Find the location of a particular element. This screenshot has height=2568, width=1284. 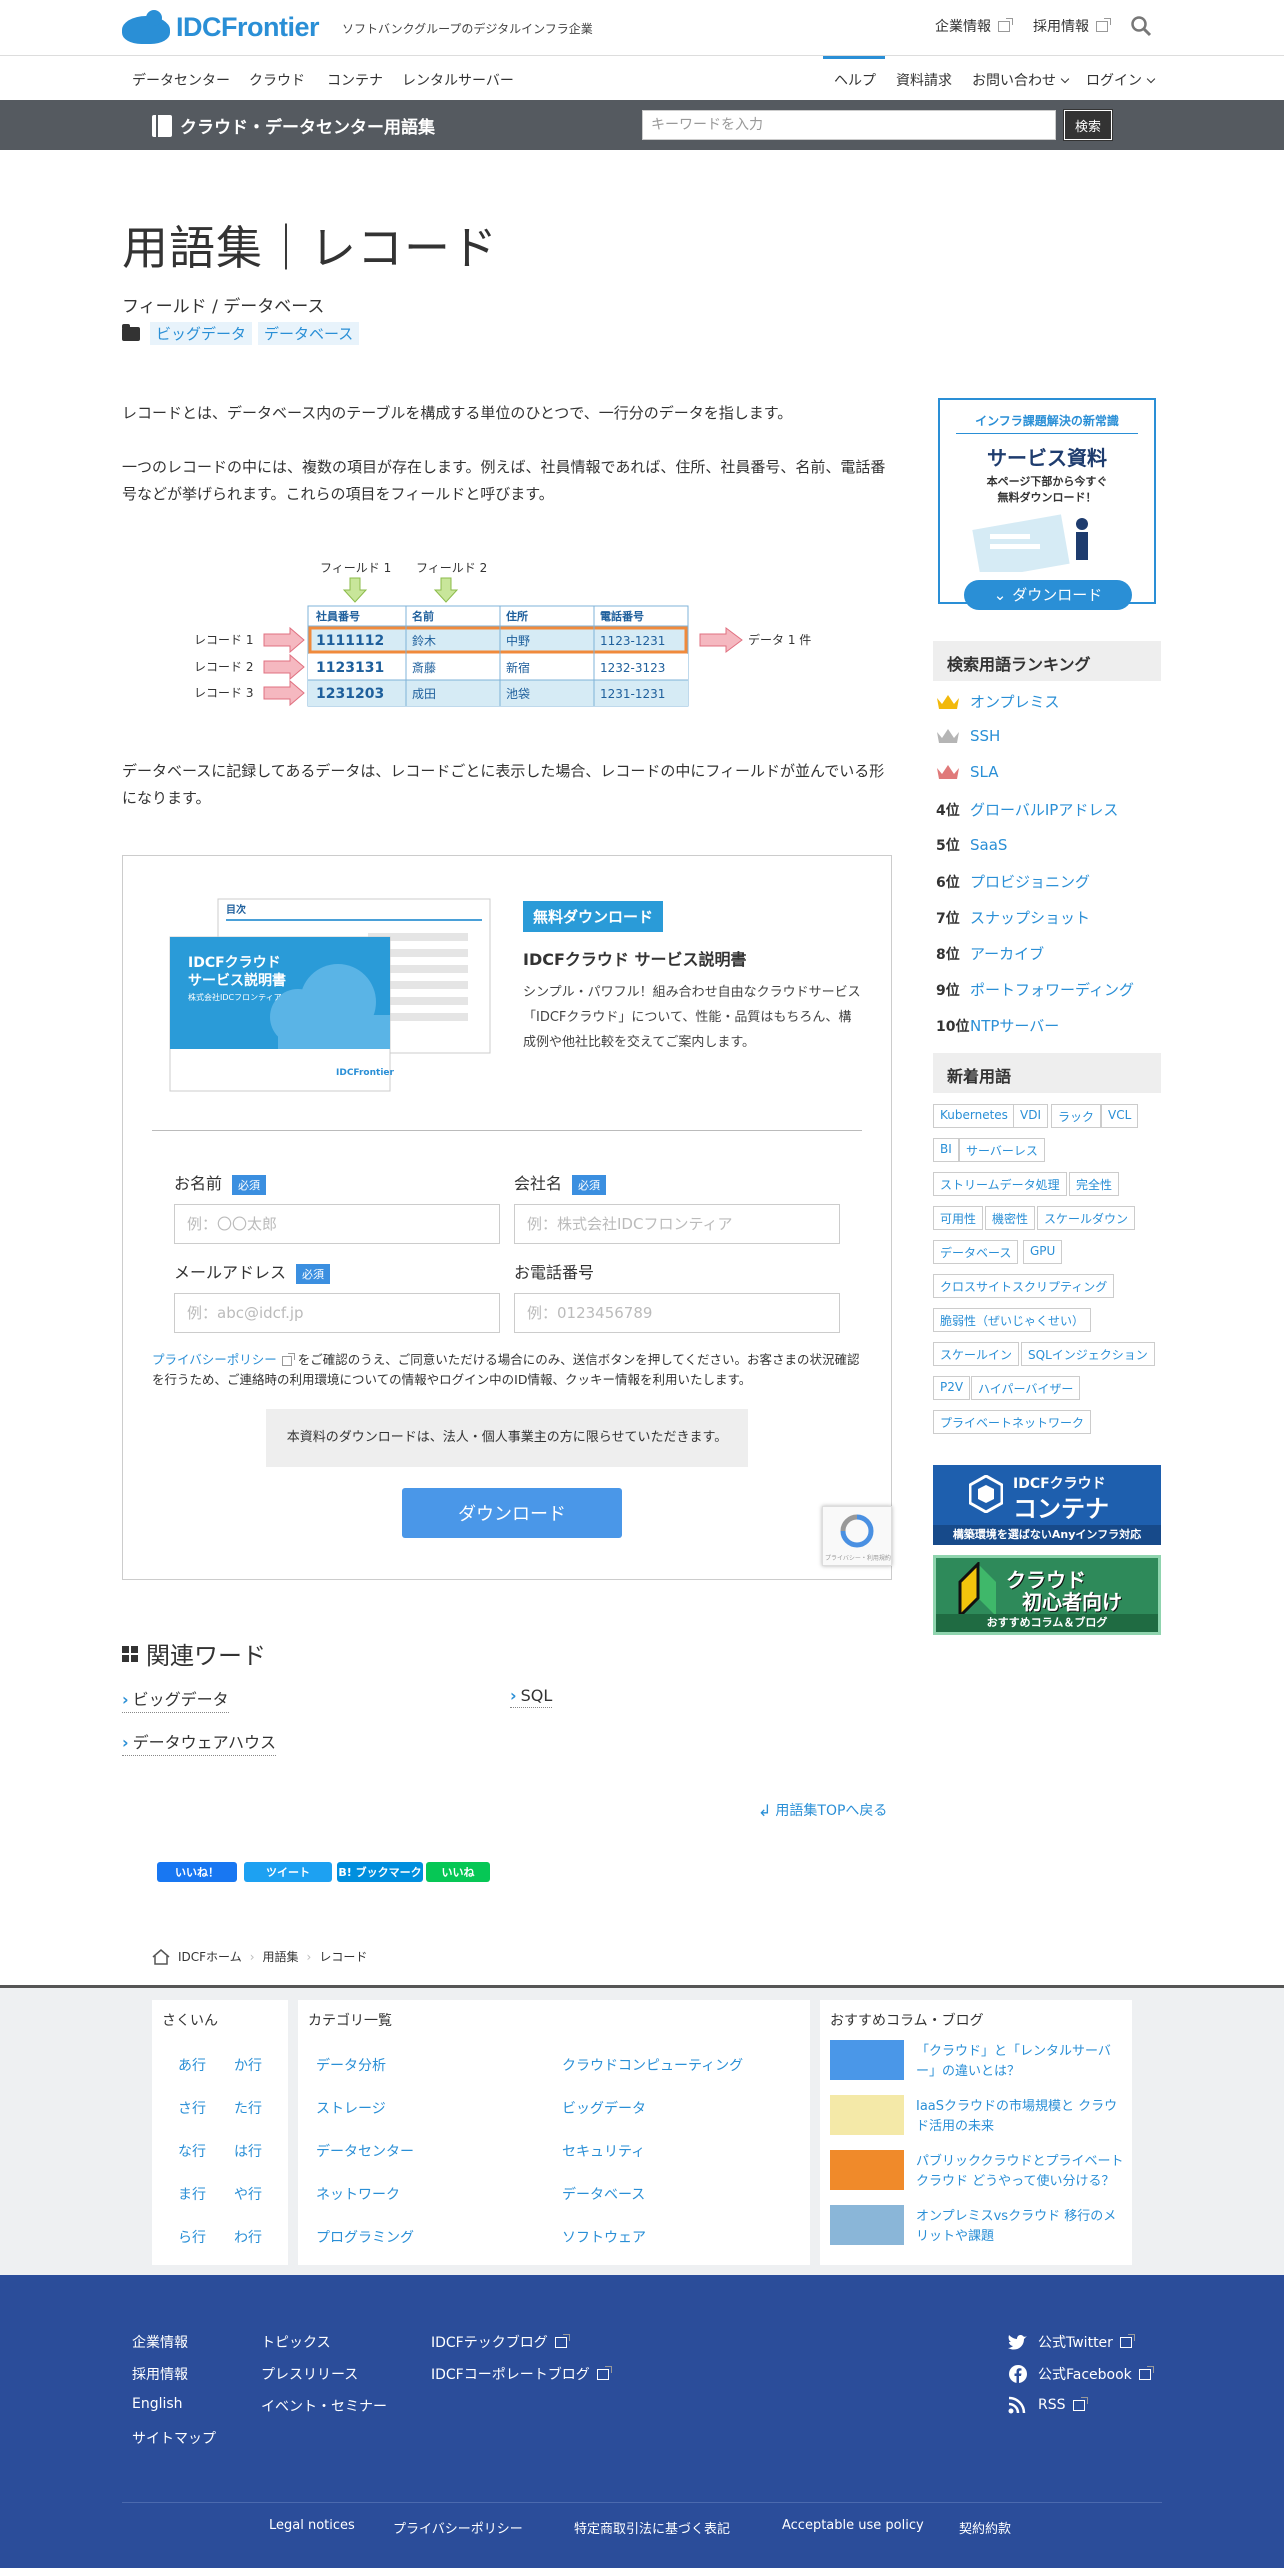

index-ta: た行 is located at coordinates (248, 2108).